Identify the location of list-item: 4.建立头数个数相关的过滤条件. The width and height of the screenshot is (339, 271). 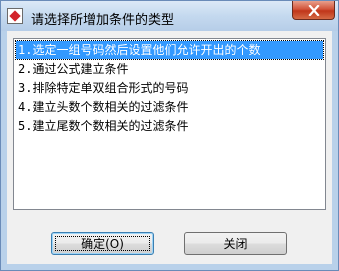
(102, 107).